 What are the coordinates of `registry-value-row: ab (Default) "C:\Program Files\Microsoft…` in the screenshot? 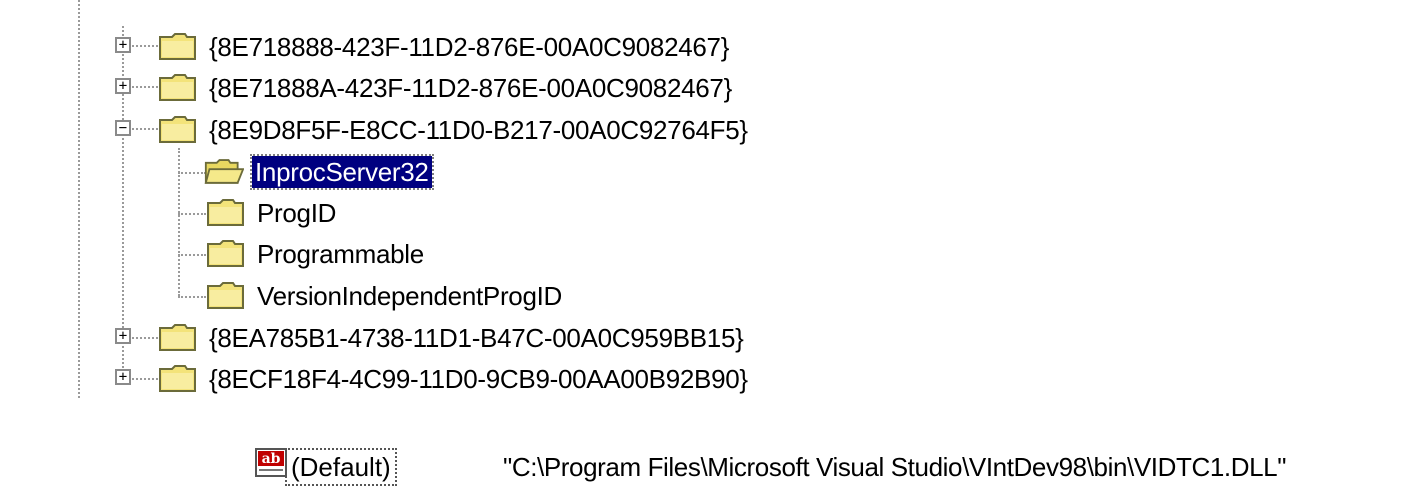 It's located at (830, 468).